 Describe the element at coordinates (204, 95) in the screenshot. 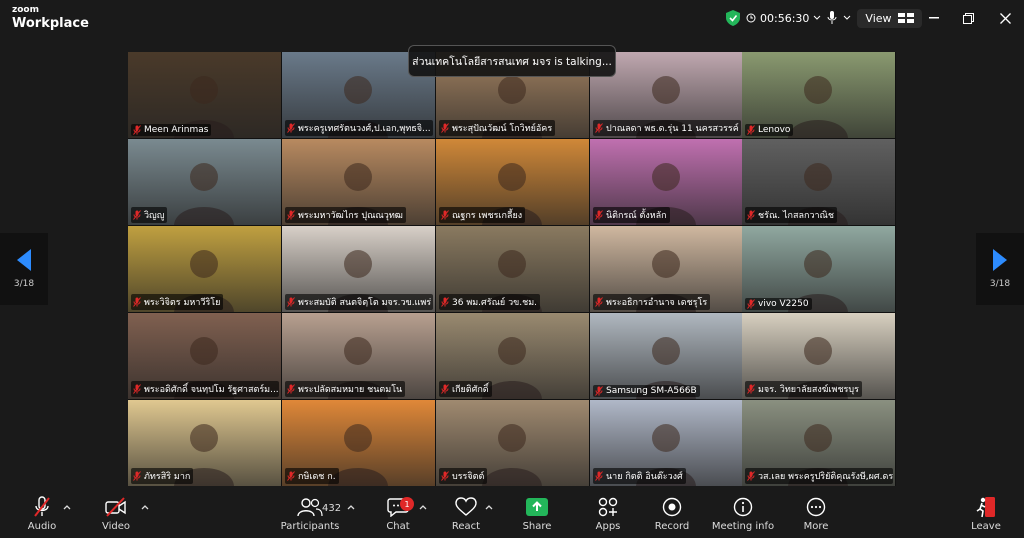

I see `participant-tile: Meen Arinmas` at that location.